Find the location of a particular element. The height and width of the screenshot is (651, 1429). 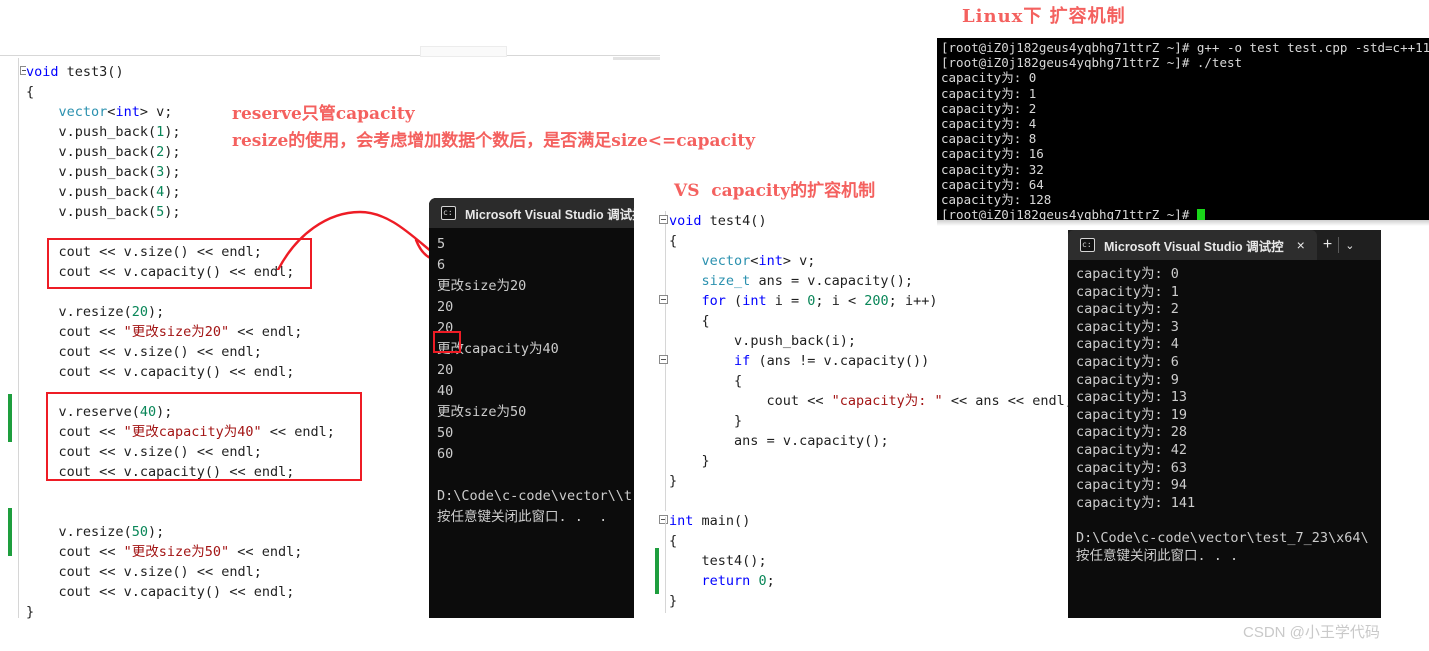

fold-toggle-main is located at coordinates (663, 519).